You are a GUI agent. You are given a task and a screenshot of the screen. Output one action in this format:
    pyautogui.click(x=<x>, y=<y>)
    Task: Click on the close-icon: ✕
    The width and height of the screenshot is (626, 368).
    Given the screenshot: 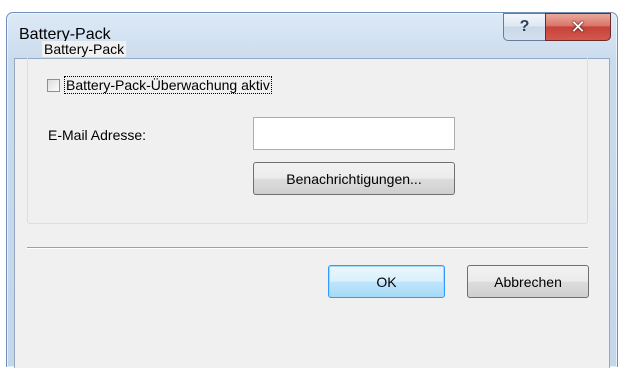 What is the action you would take?
    pyautogui.click(x=578, y=26)
    